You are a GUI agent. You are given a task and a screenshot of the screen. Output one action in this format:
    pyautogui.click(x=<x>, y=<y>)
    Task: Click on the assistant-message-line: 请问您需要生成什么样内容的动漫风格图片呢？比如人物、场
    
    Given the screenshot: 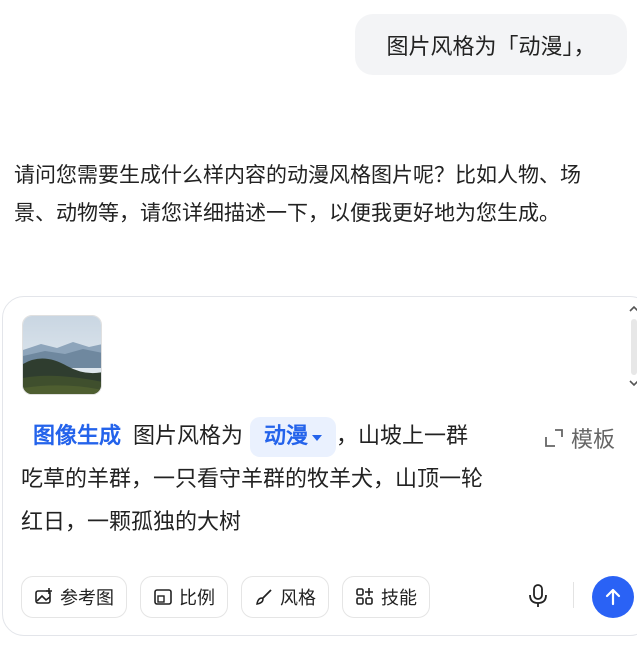 What is the action you would take?
    pyautogui.click(x=297, y=175)
    